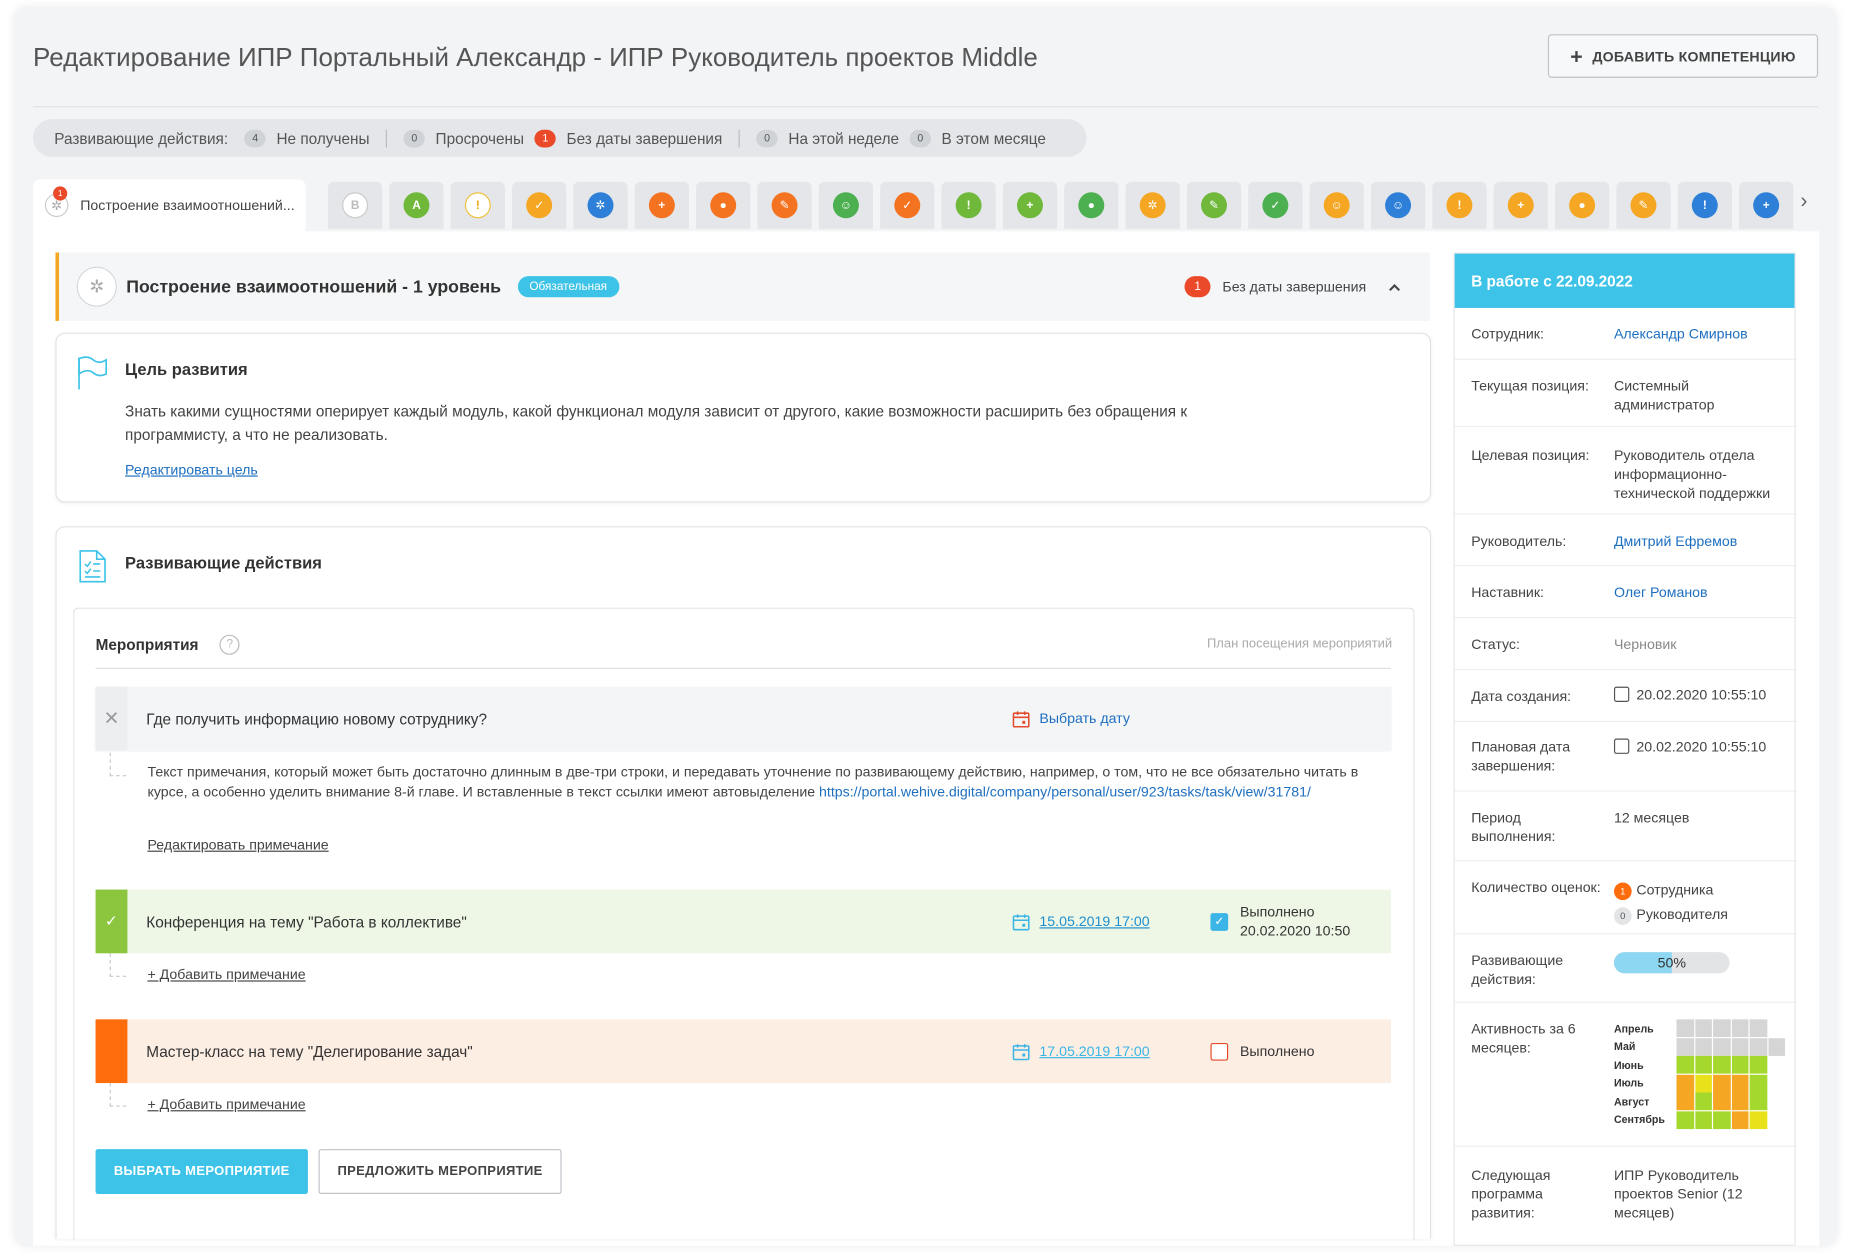 The image size is (1850, 1253). I want to click on calendar-icon, so click(1021, 718).